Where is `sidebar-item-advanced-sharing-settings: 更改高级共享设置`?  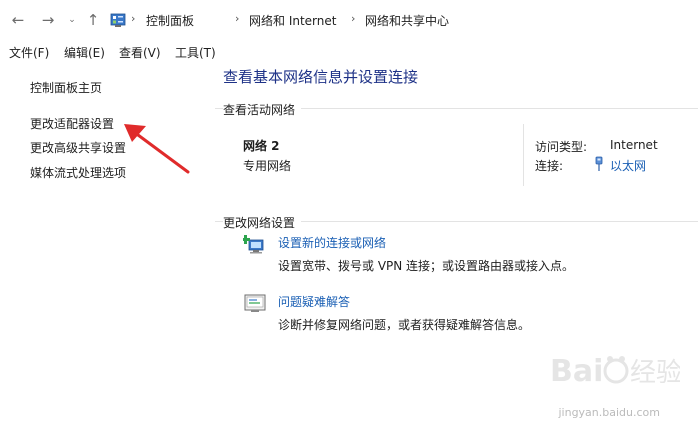 sidebar-item-advanced-sharing-settings: 更改高级共享设置 is located at coordinates (78, 147).